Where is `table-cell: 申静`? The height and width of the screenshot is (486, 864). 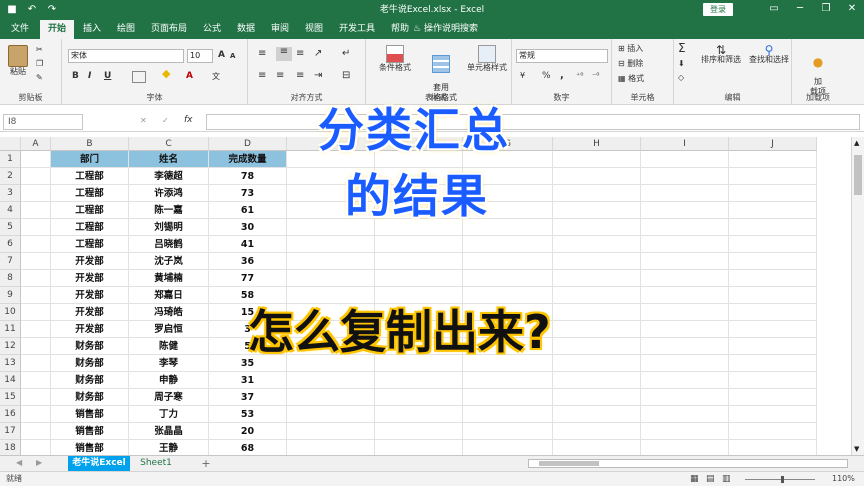
table-cell: 申静 is located at coordinates (169, 380).